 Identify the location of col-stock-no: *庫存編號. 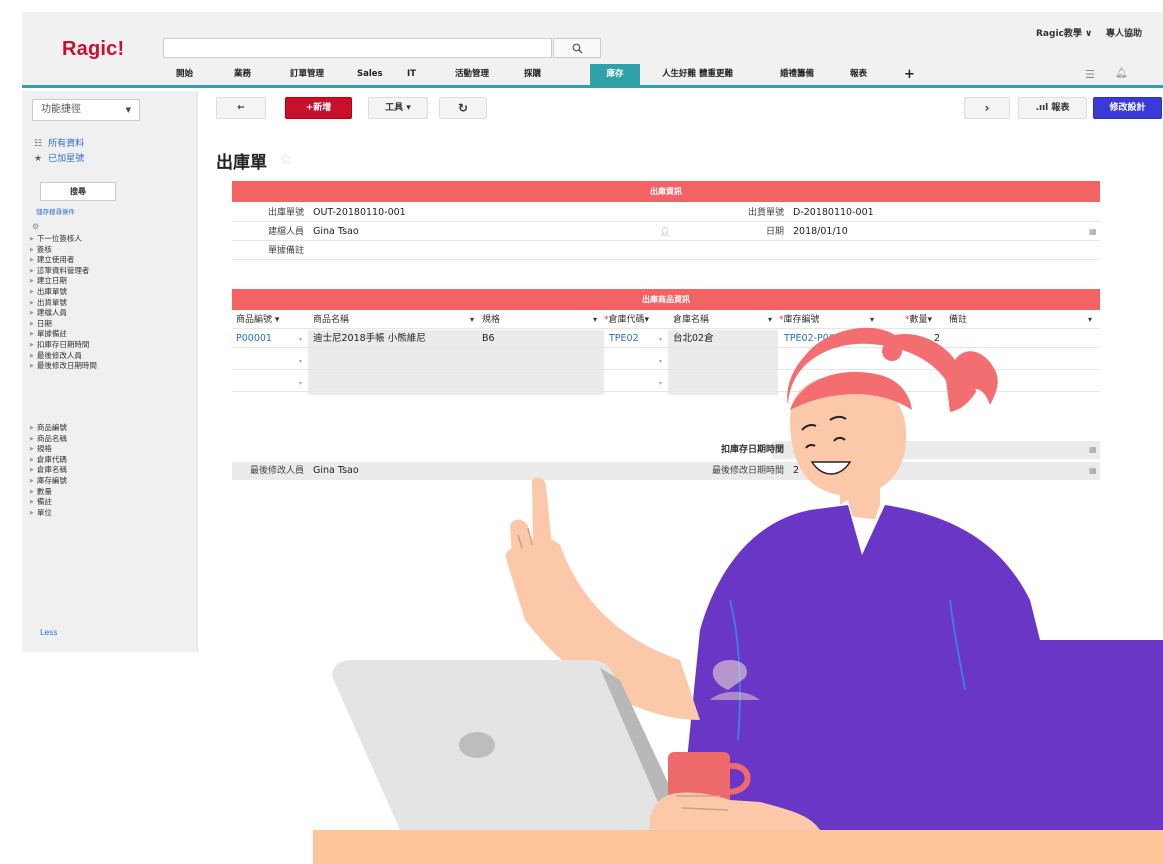
(799, 320).